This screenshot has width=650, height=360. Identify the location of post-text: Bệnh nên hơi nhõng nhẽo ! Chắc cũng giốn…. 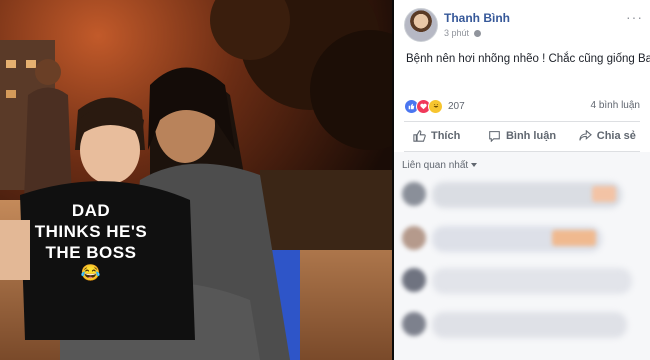
(528, 59).